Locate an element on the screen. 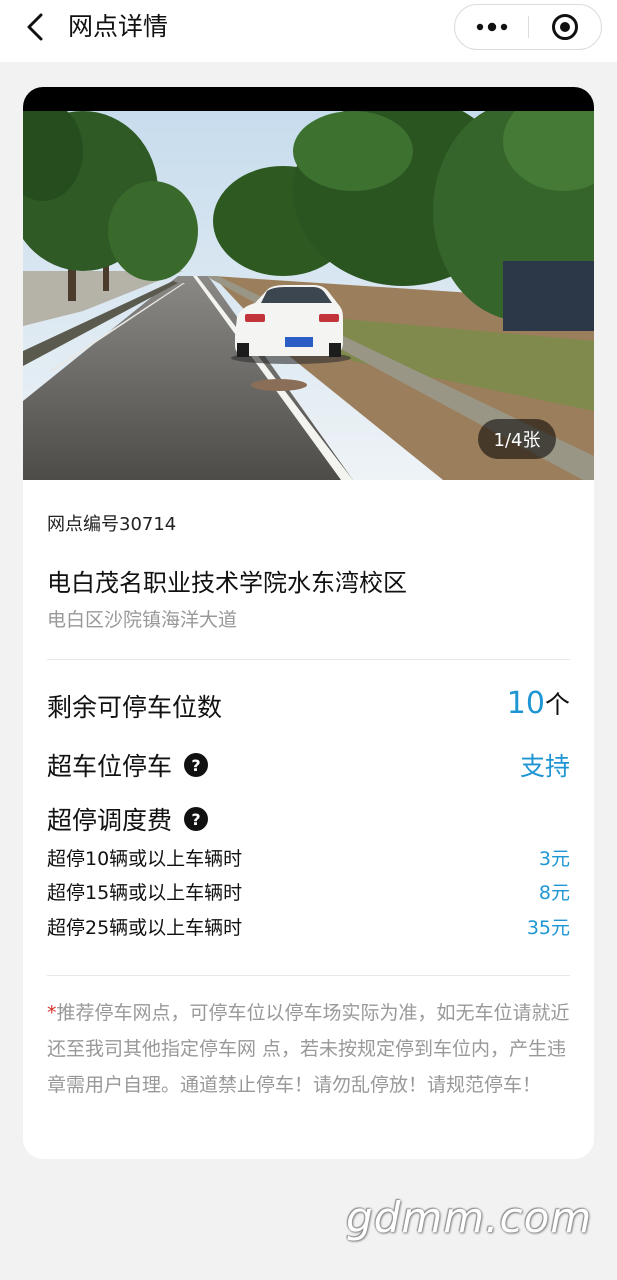  fee-price: 8元 is located at coordinates (554, 893).